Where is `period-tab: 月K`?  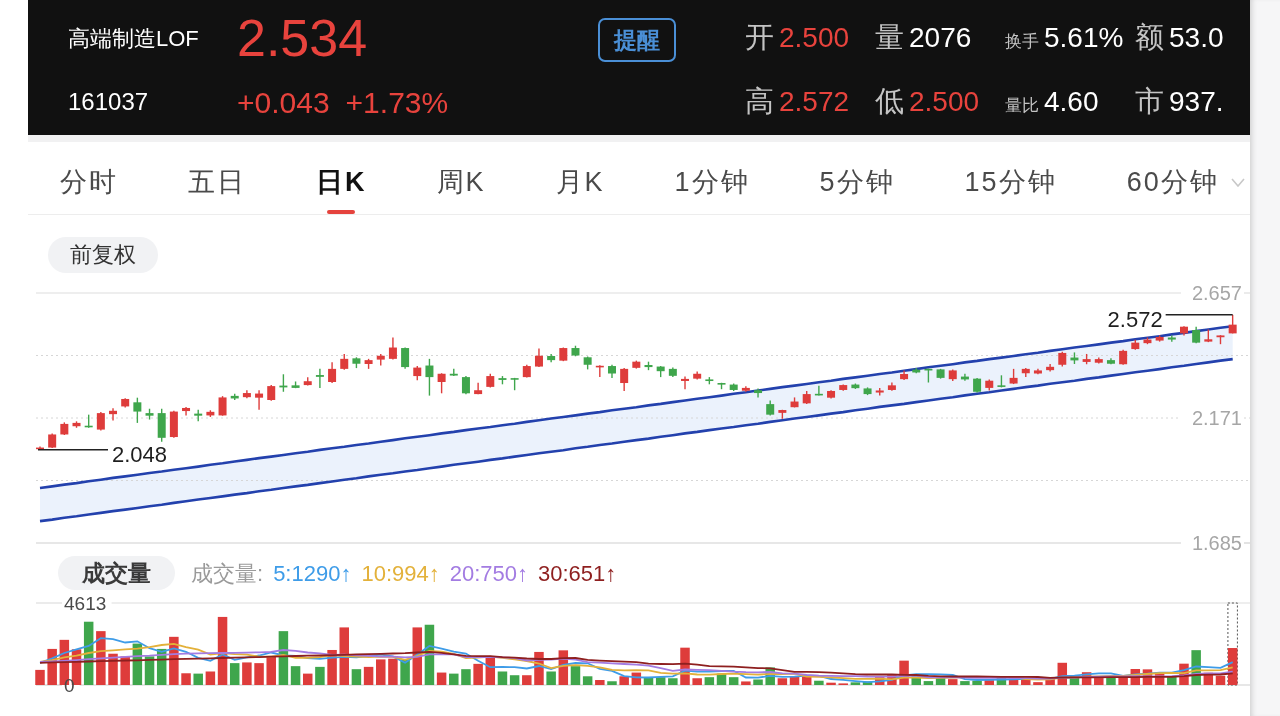
period-tab: 月K is located at coordinates (580, 178).